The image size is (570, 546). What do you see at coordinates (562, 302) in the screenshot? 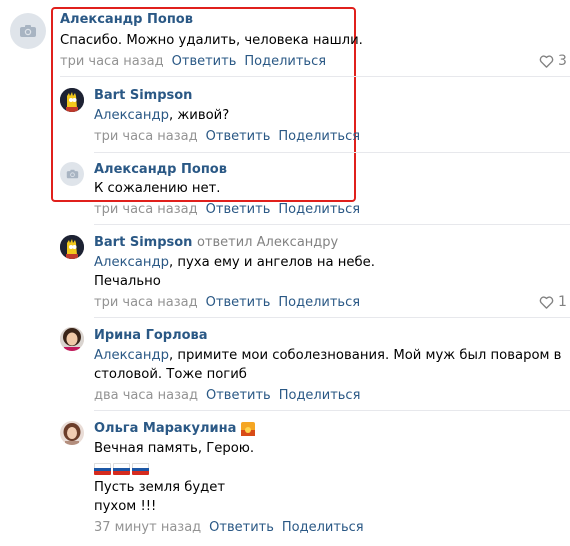
I see `like-count: 1` at bounding box center [562, 302].